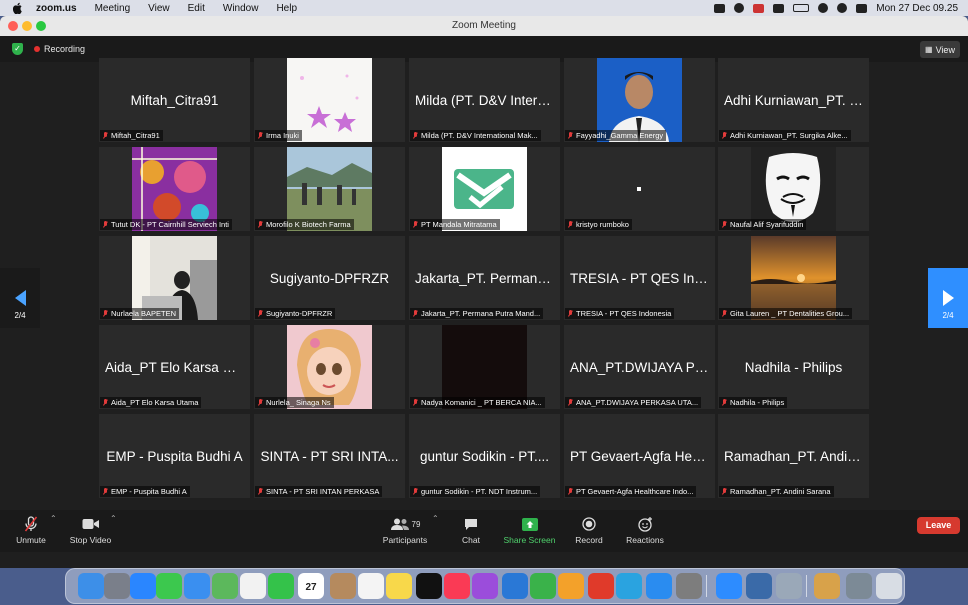 This screenshot has height=605, width=968. I want to click on participant-tile: kristyo rumboko, so click(639, 189).